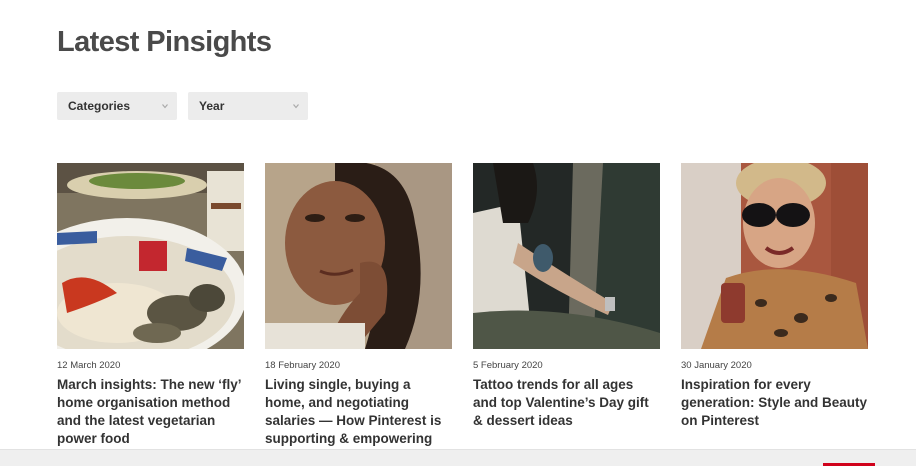  I want to click on categories-dropdown: Categories, so click(117, 106).